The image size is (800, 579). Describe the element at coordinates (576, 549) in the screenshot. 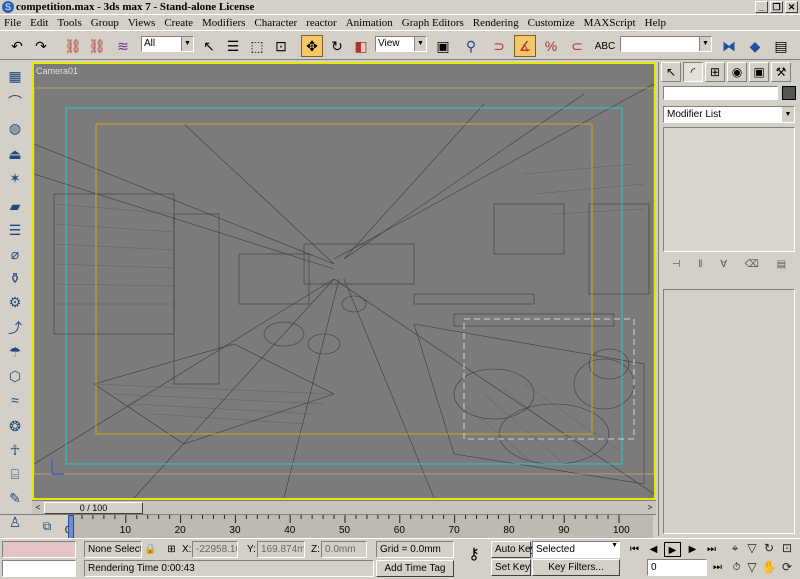

I see `key-mode-dropdown: Selected ▼` at that location.